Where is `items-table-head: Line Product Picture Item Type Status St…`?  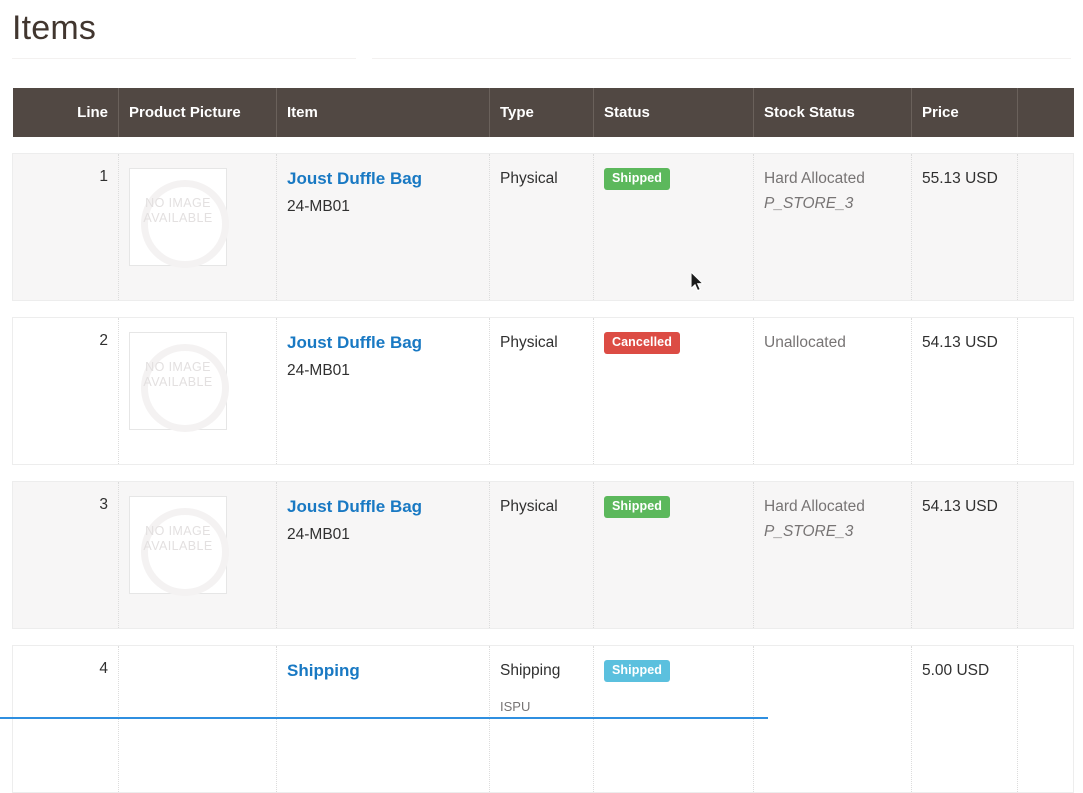
items-table-head: Line Product Picture Item Type Status St… is located at coordinates (543, 112).